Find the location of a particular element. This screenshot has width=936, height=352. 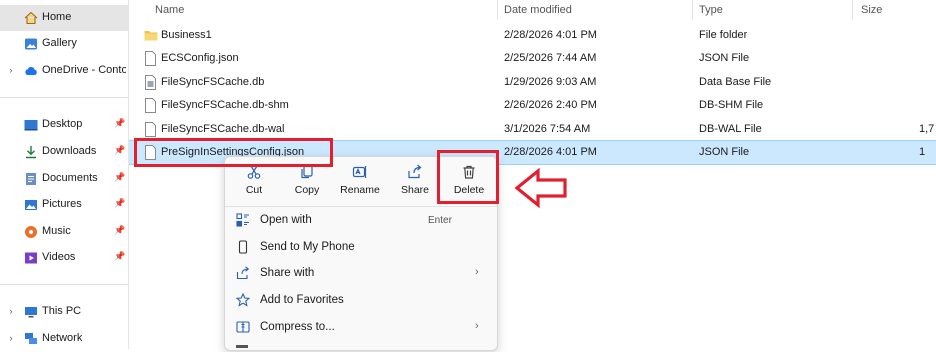

documents-icon is located at coordinates (31, 179).